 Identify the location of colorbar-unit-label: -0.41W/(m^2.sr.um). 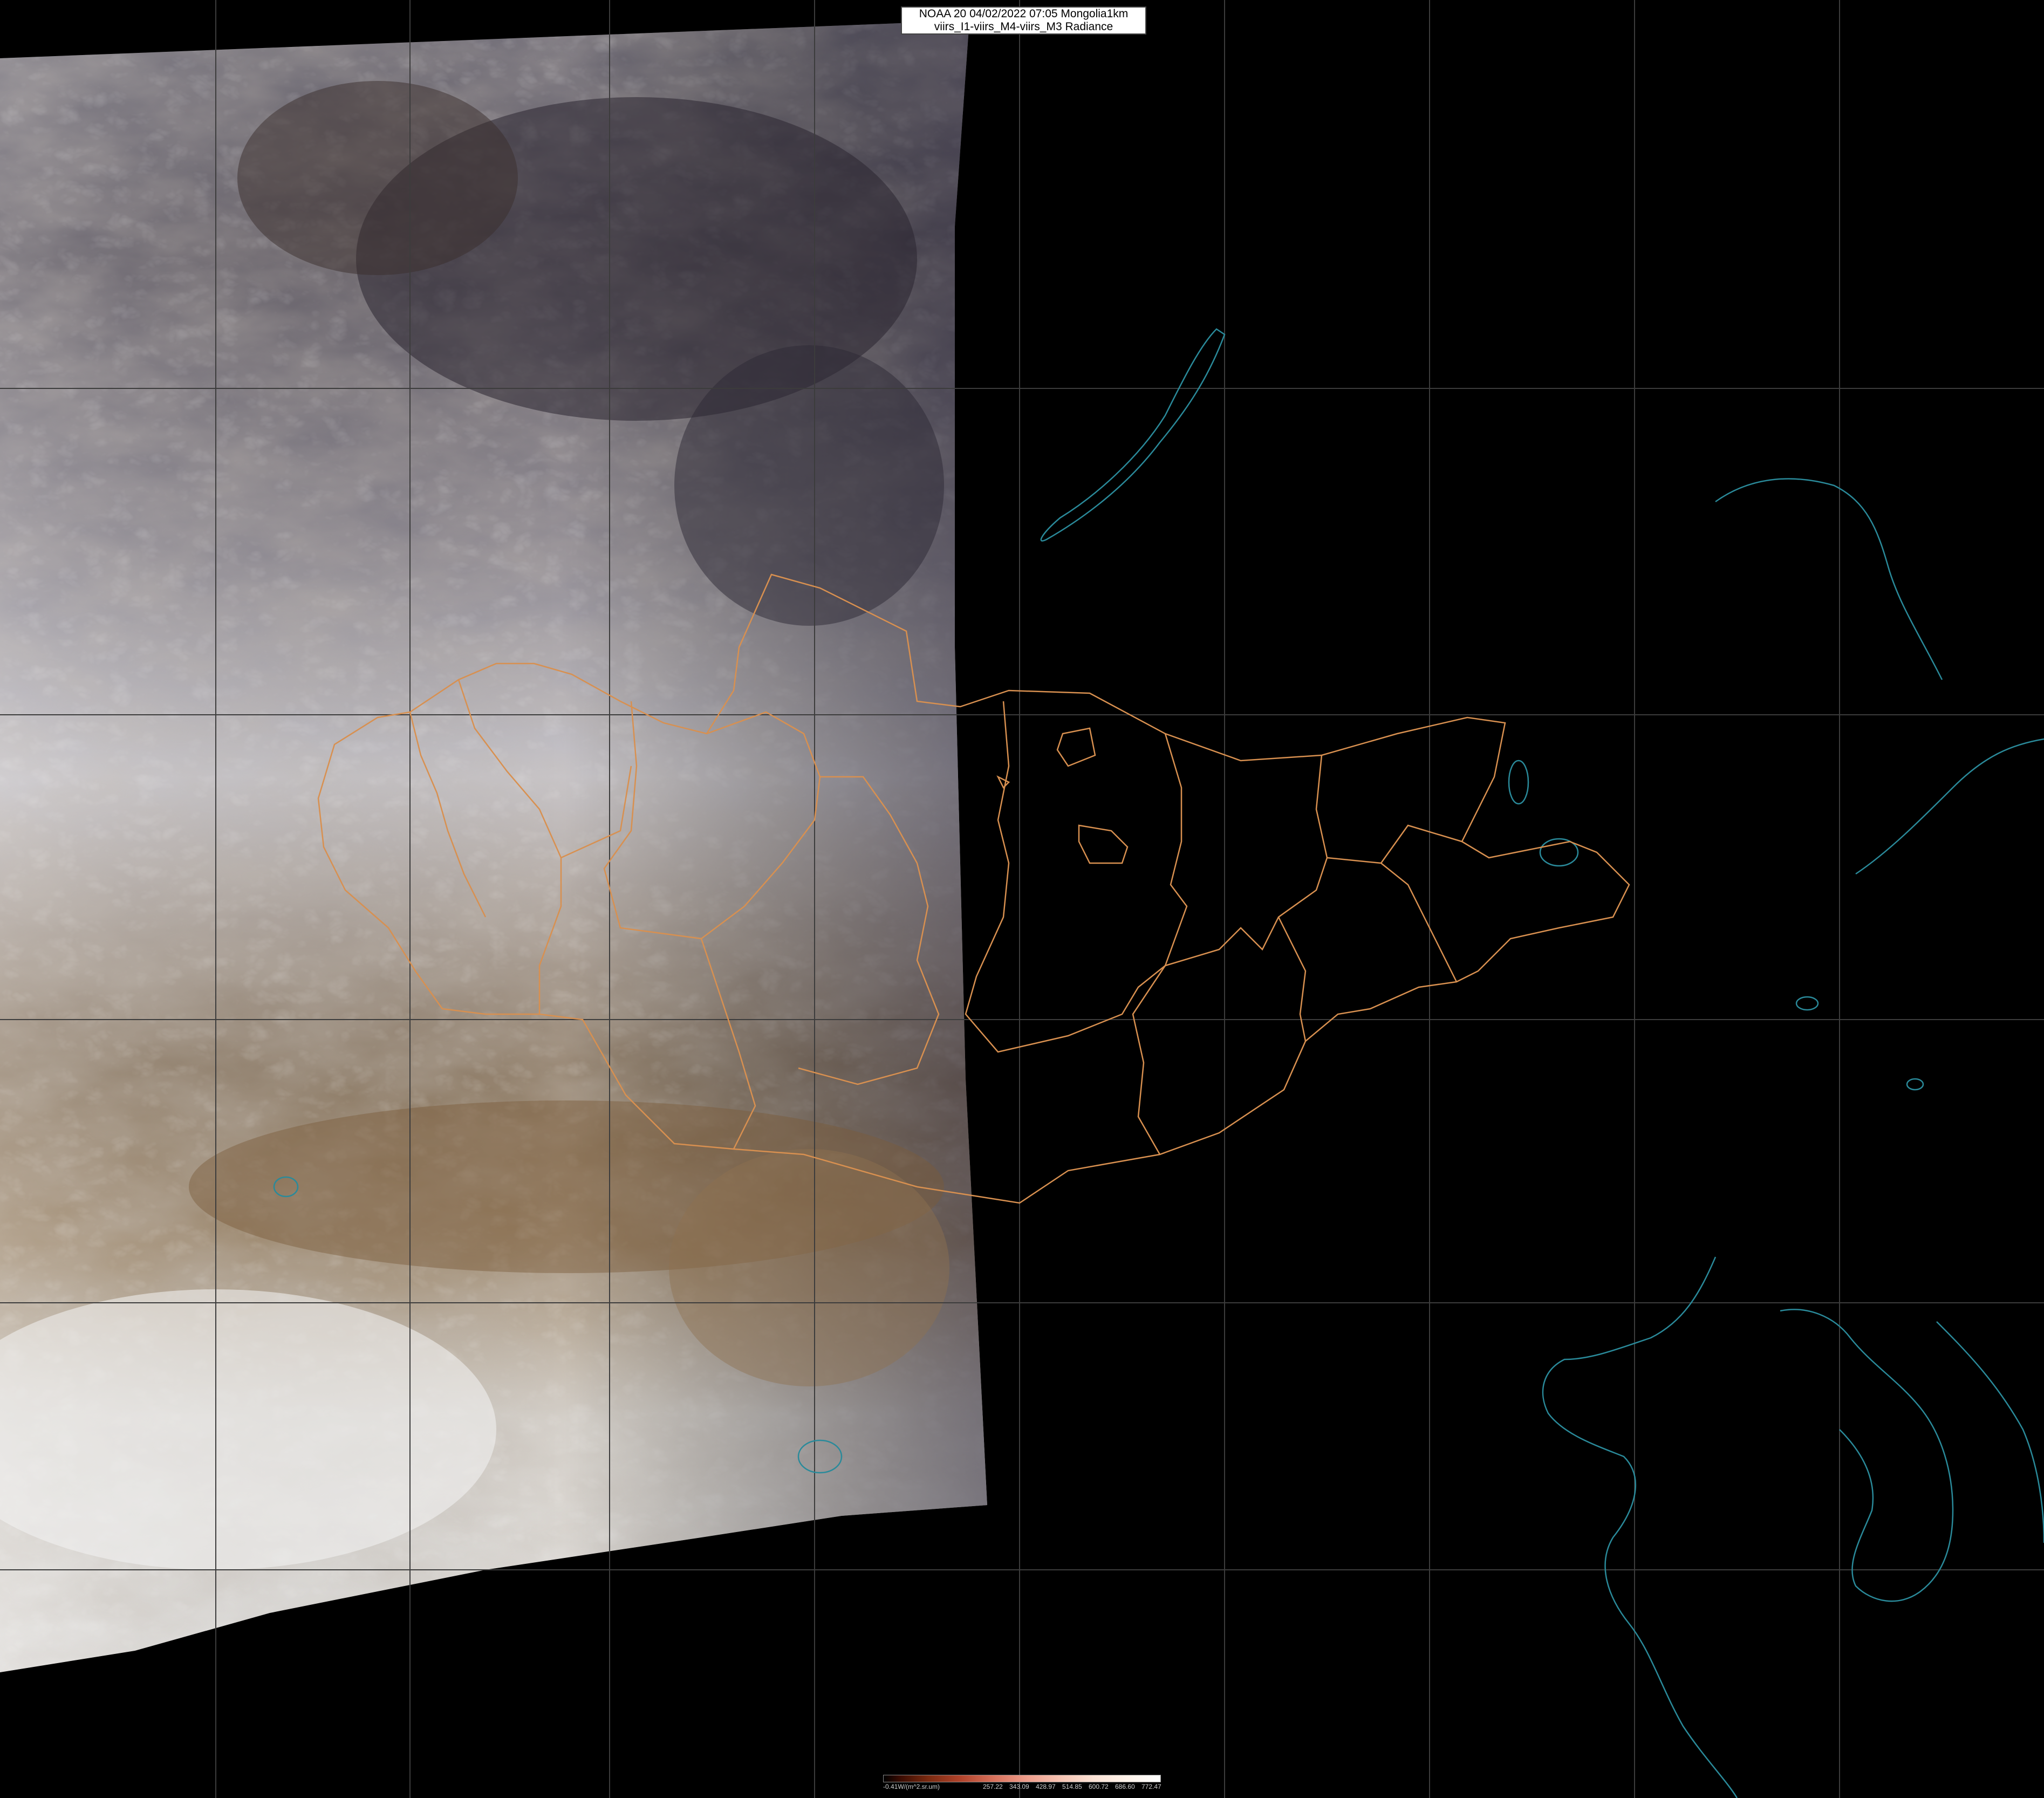
(911, 1786).